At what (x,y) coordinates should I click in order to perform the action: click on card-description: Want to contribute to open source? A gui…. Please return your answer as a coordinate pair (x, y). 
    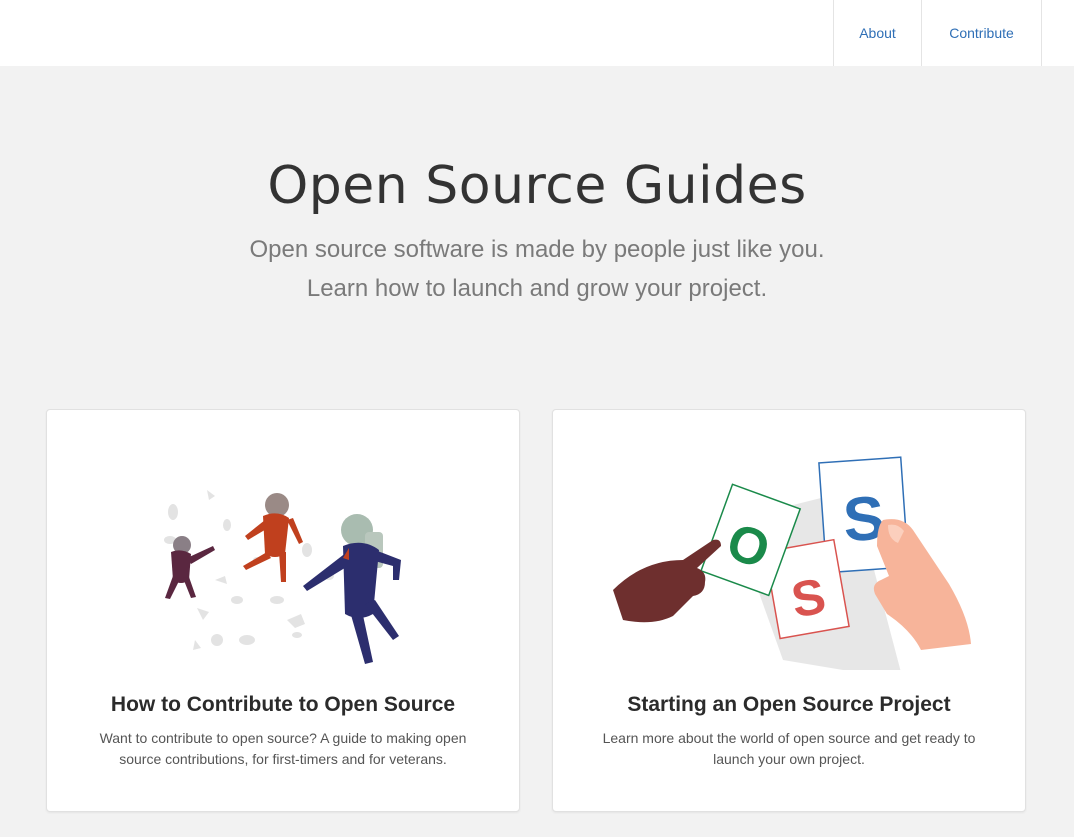
    Looking at the image, I should click on (283, 748).